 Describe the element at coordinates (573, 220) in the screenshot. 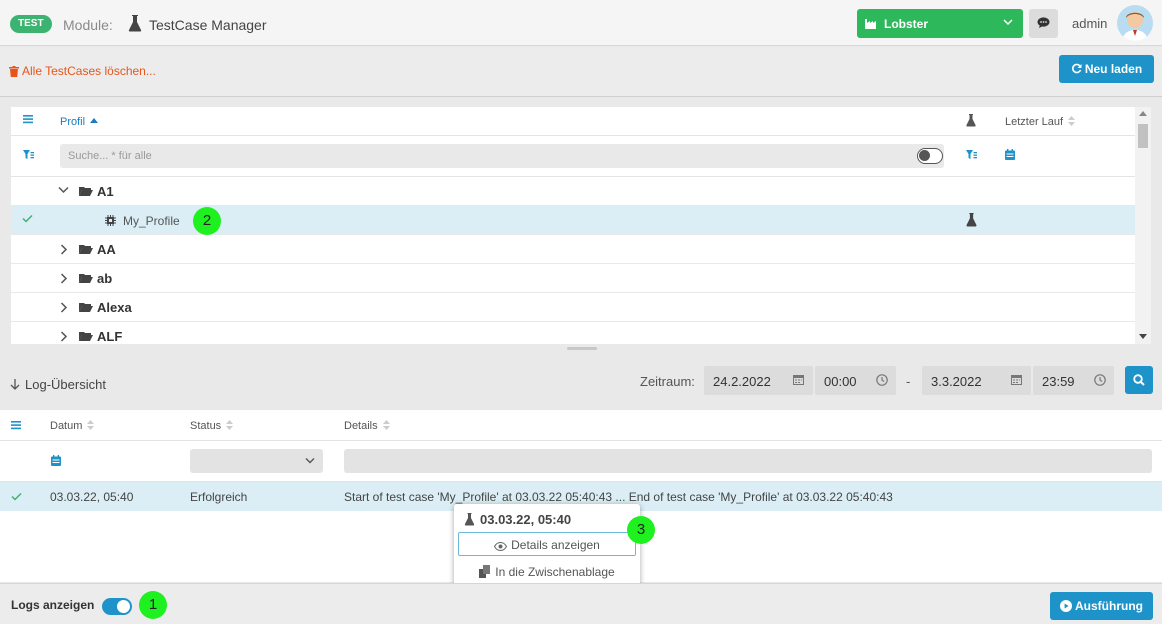

I see `tree-profile-row: My_Profile` at that location.